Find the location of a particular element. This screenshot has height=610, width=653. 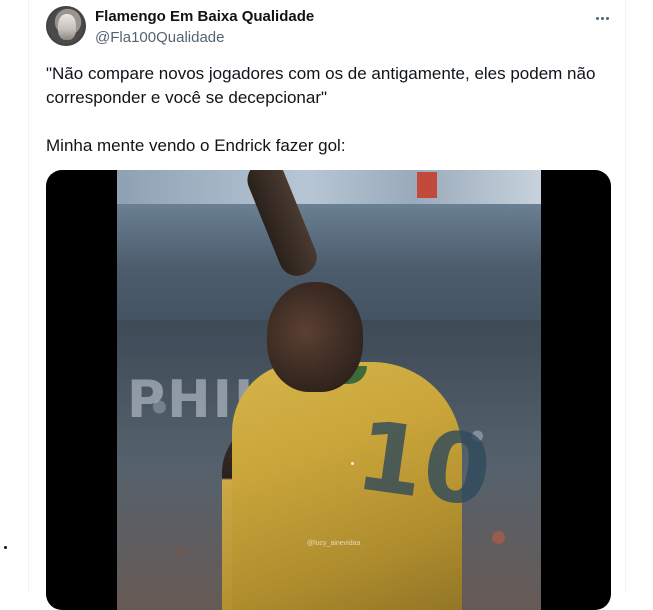

avatar-frame is located at coordinates (66, 26).